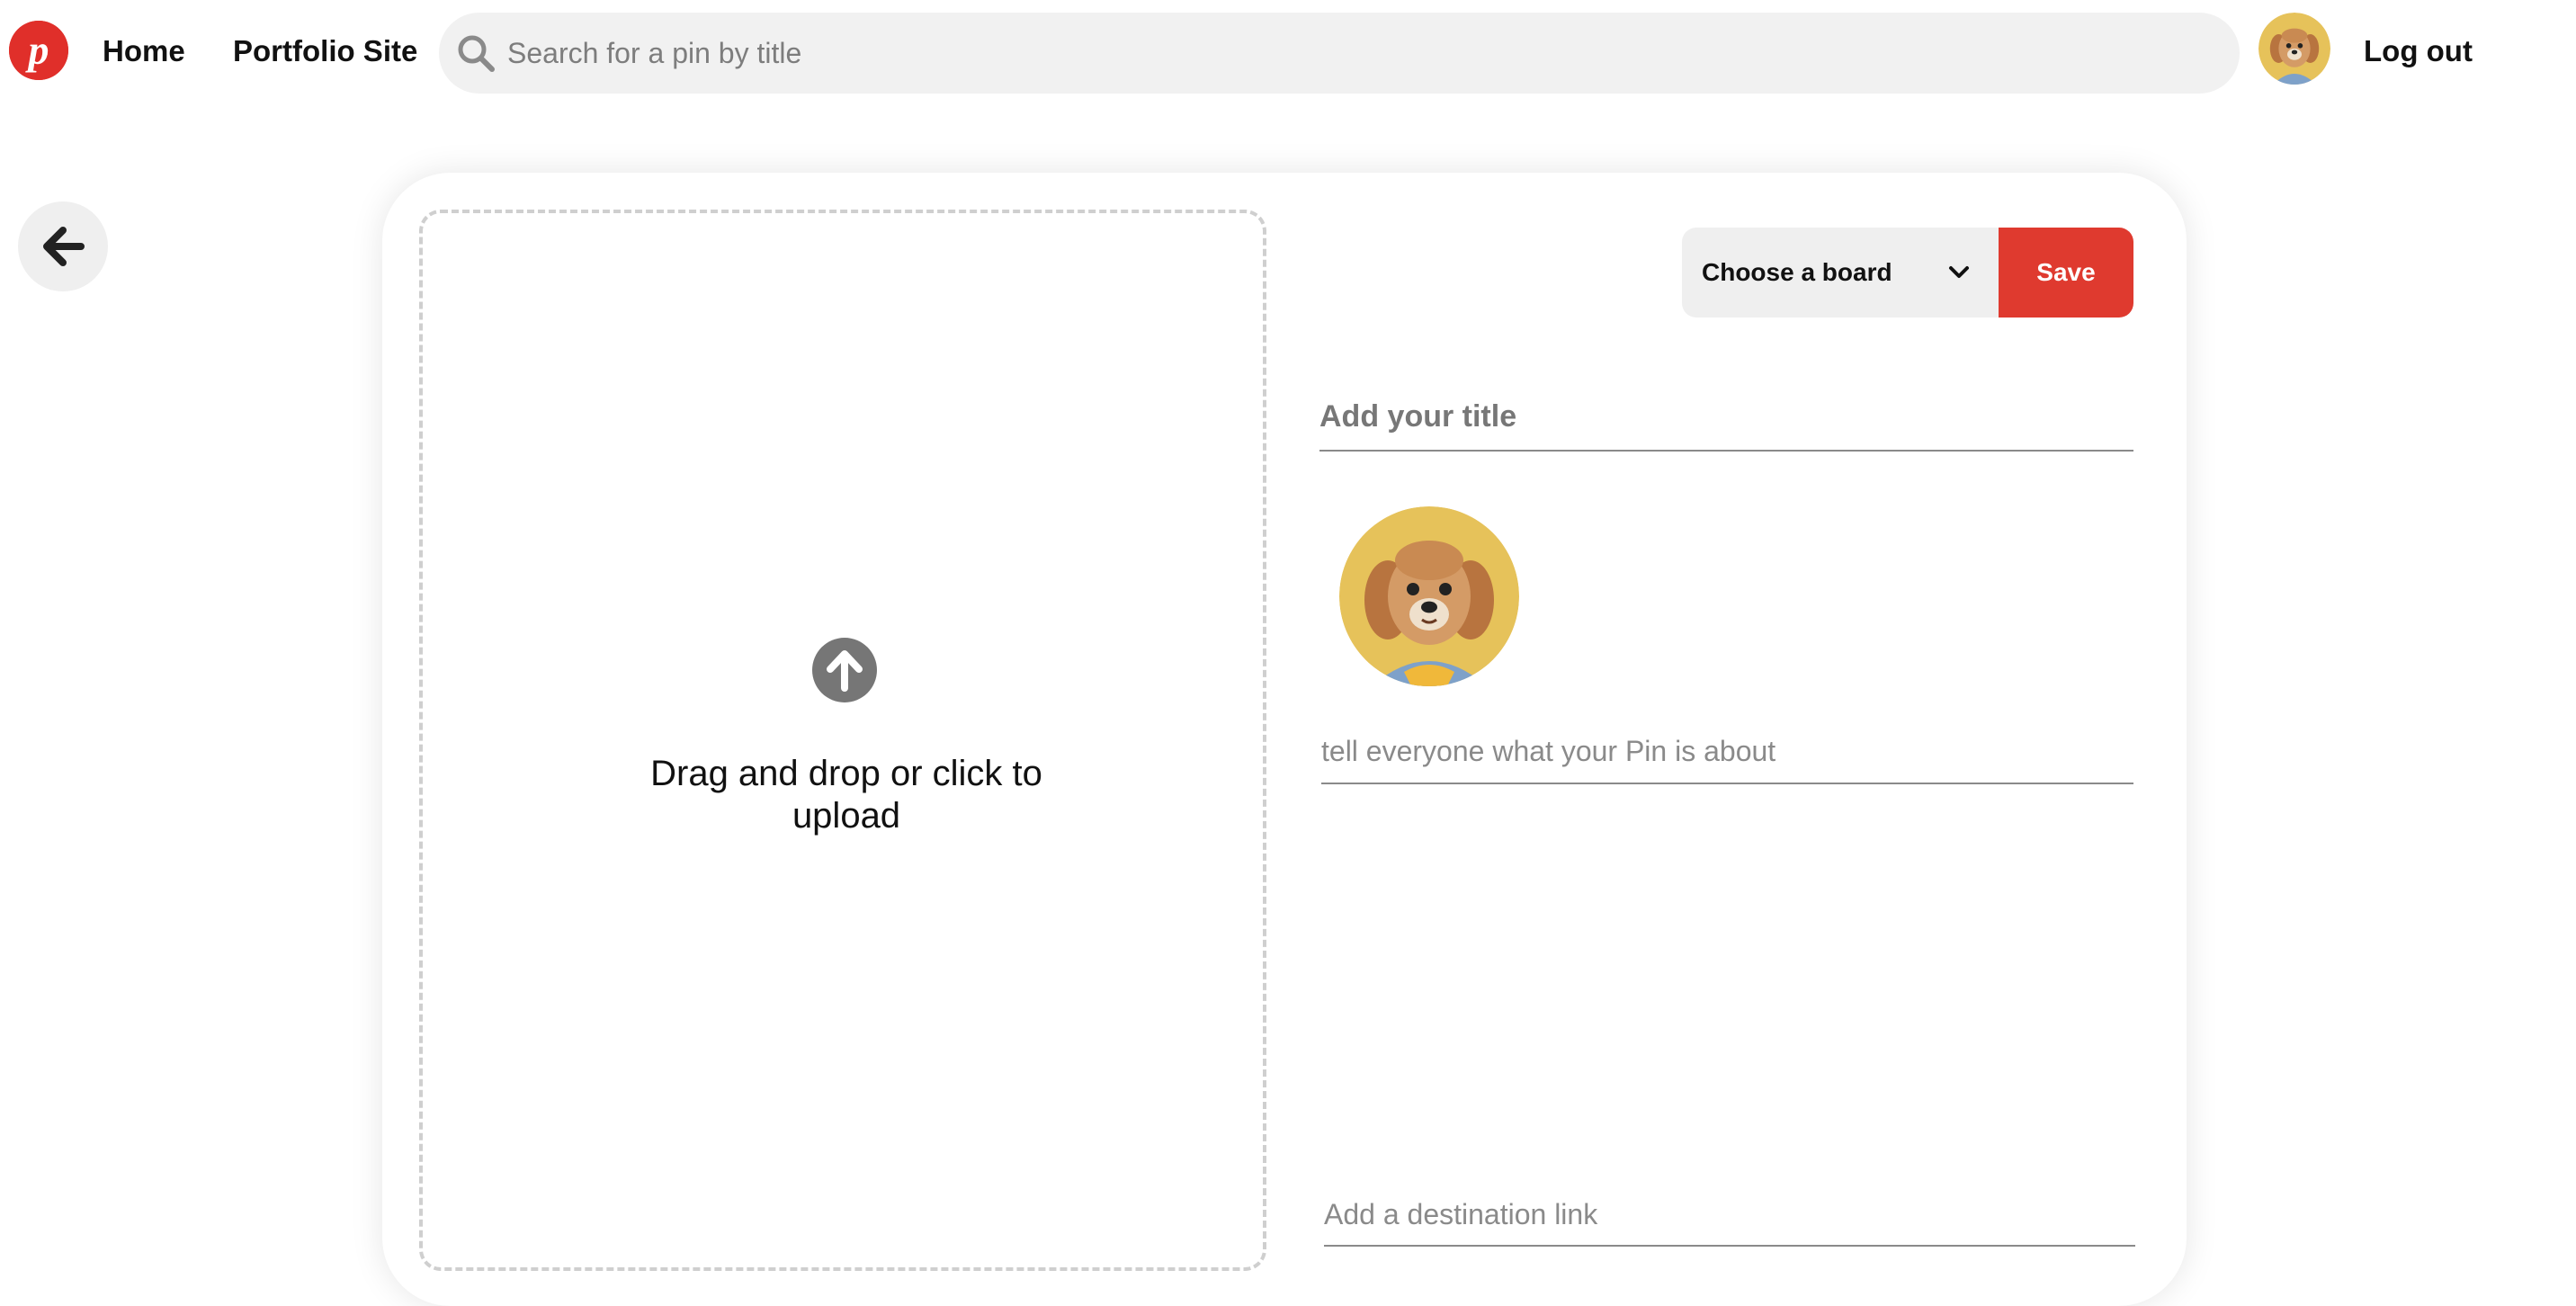 The image size is (2576, 1306). I want to click on destination-link-input, so click(1729, 1215).